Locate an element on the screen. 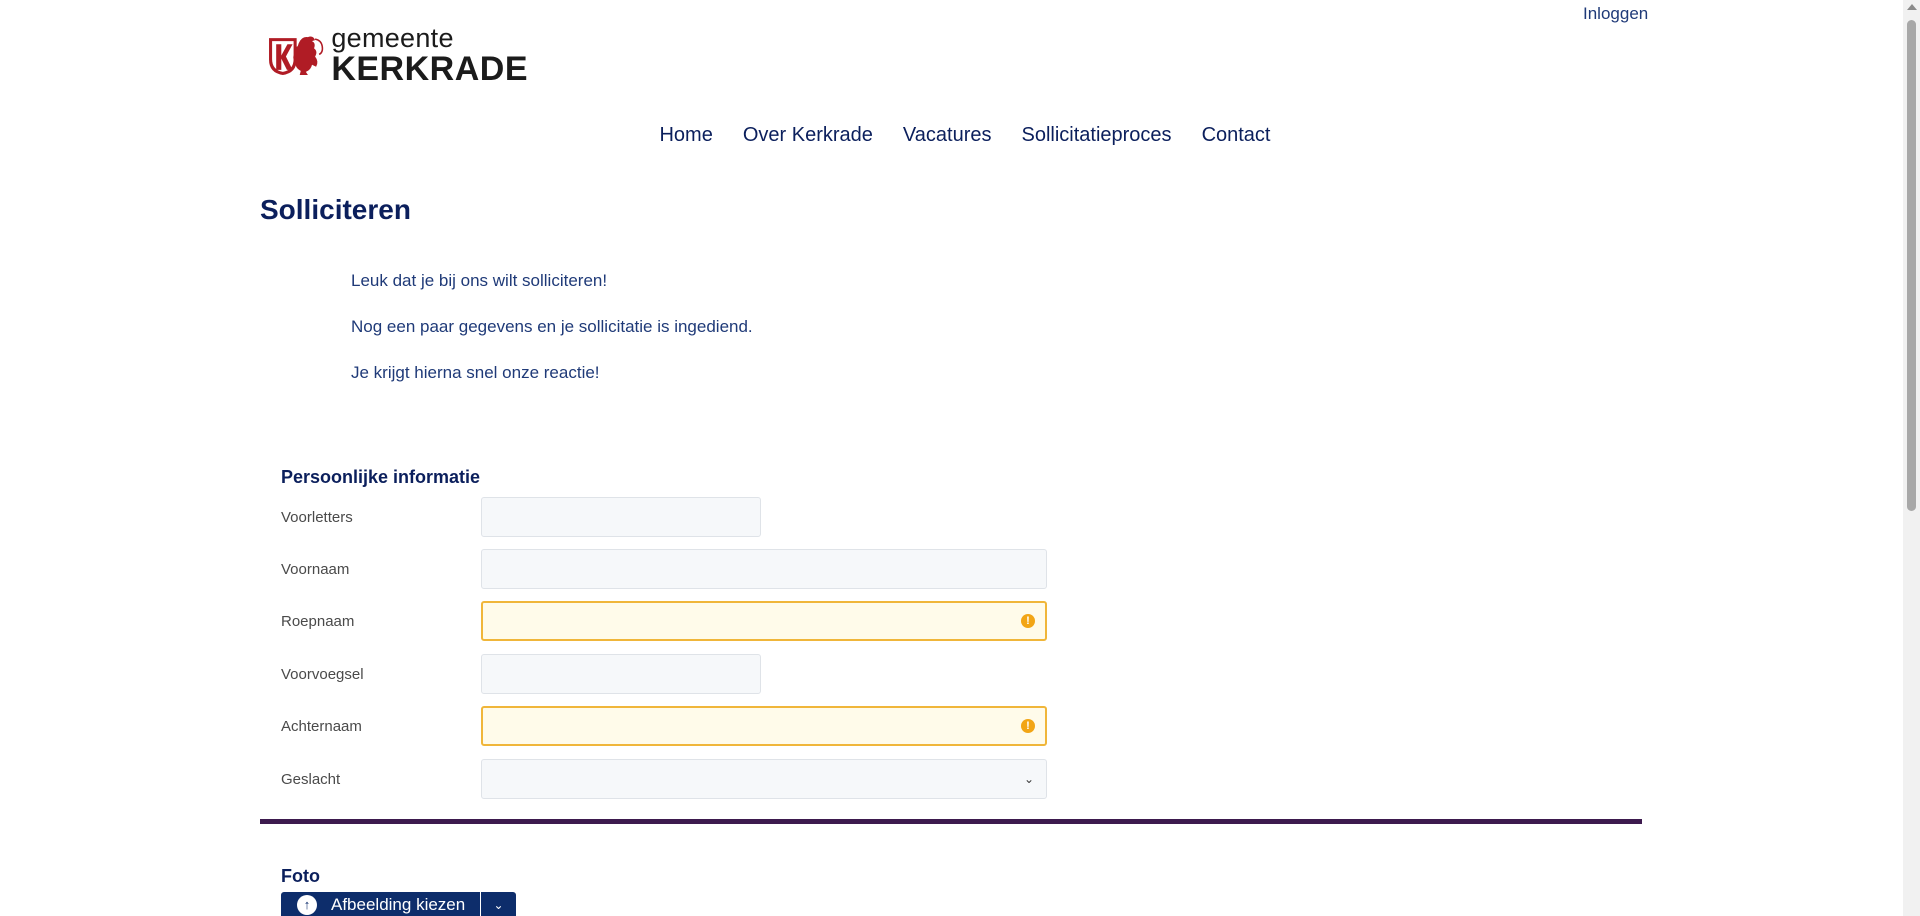 This screenshot has height=916, width=1920. page-title: Solliciteren is located at coordinates (335, 209).